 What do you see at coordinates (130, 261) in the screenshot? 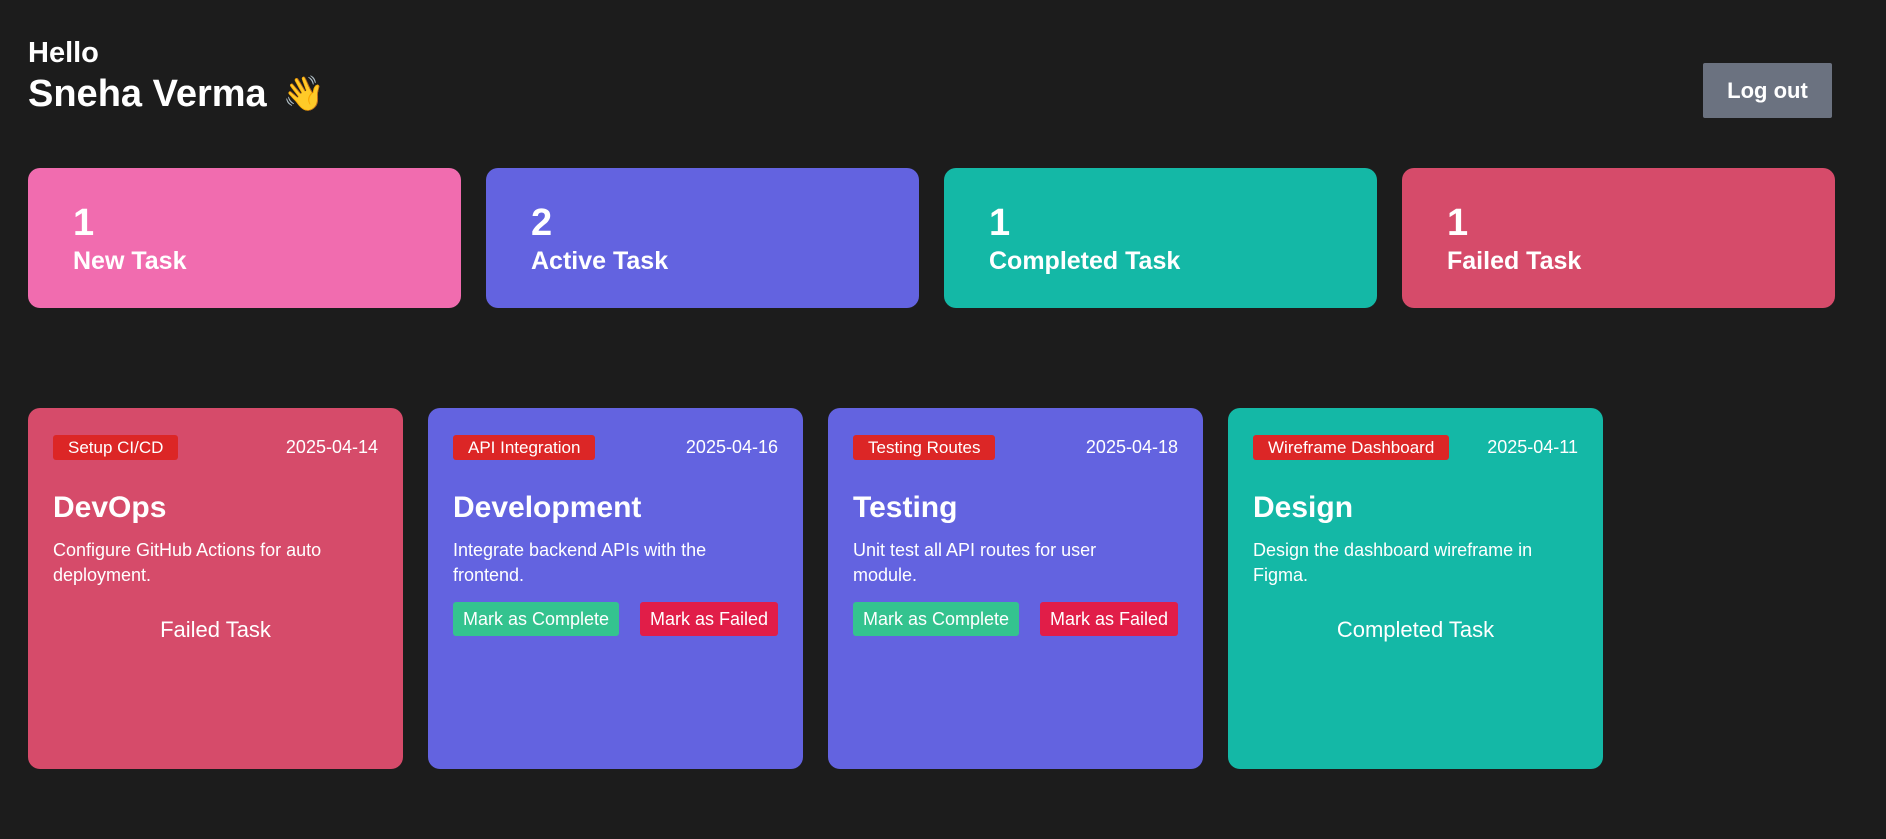
I see `stat-label: New Task` at bounding box center [130, 261].